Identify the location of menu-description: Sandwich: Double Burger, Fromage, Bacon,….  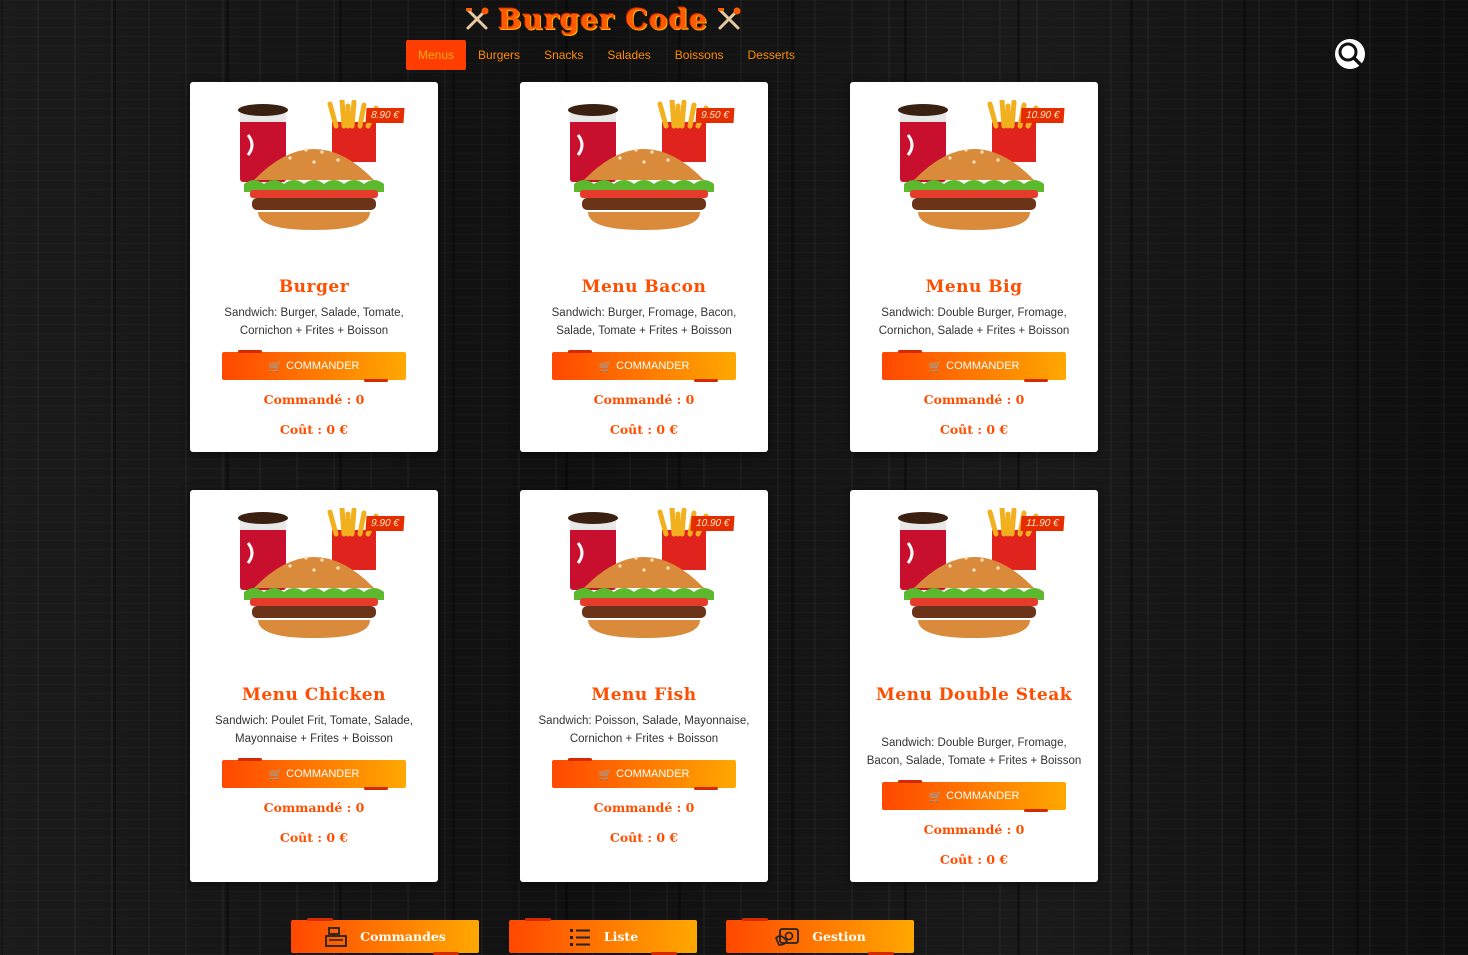
(974, 752).